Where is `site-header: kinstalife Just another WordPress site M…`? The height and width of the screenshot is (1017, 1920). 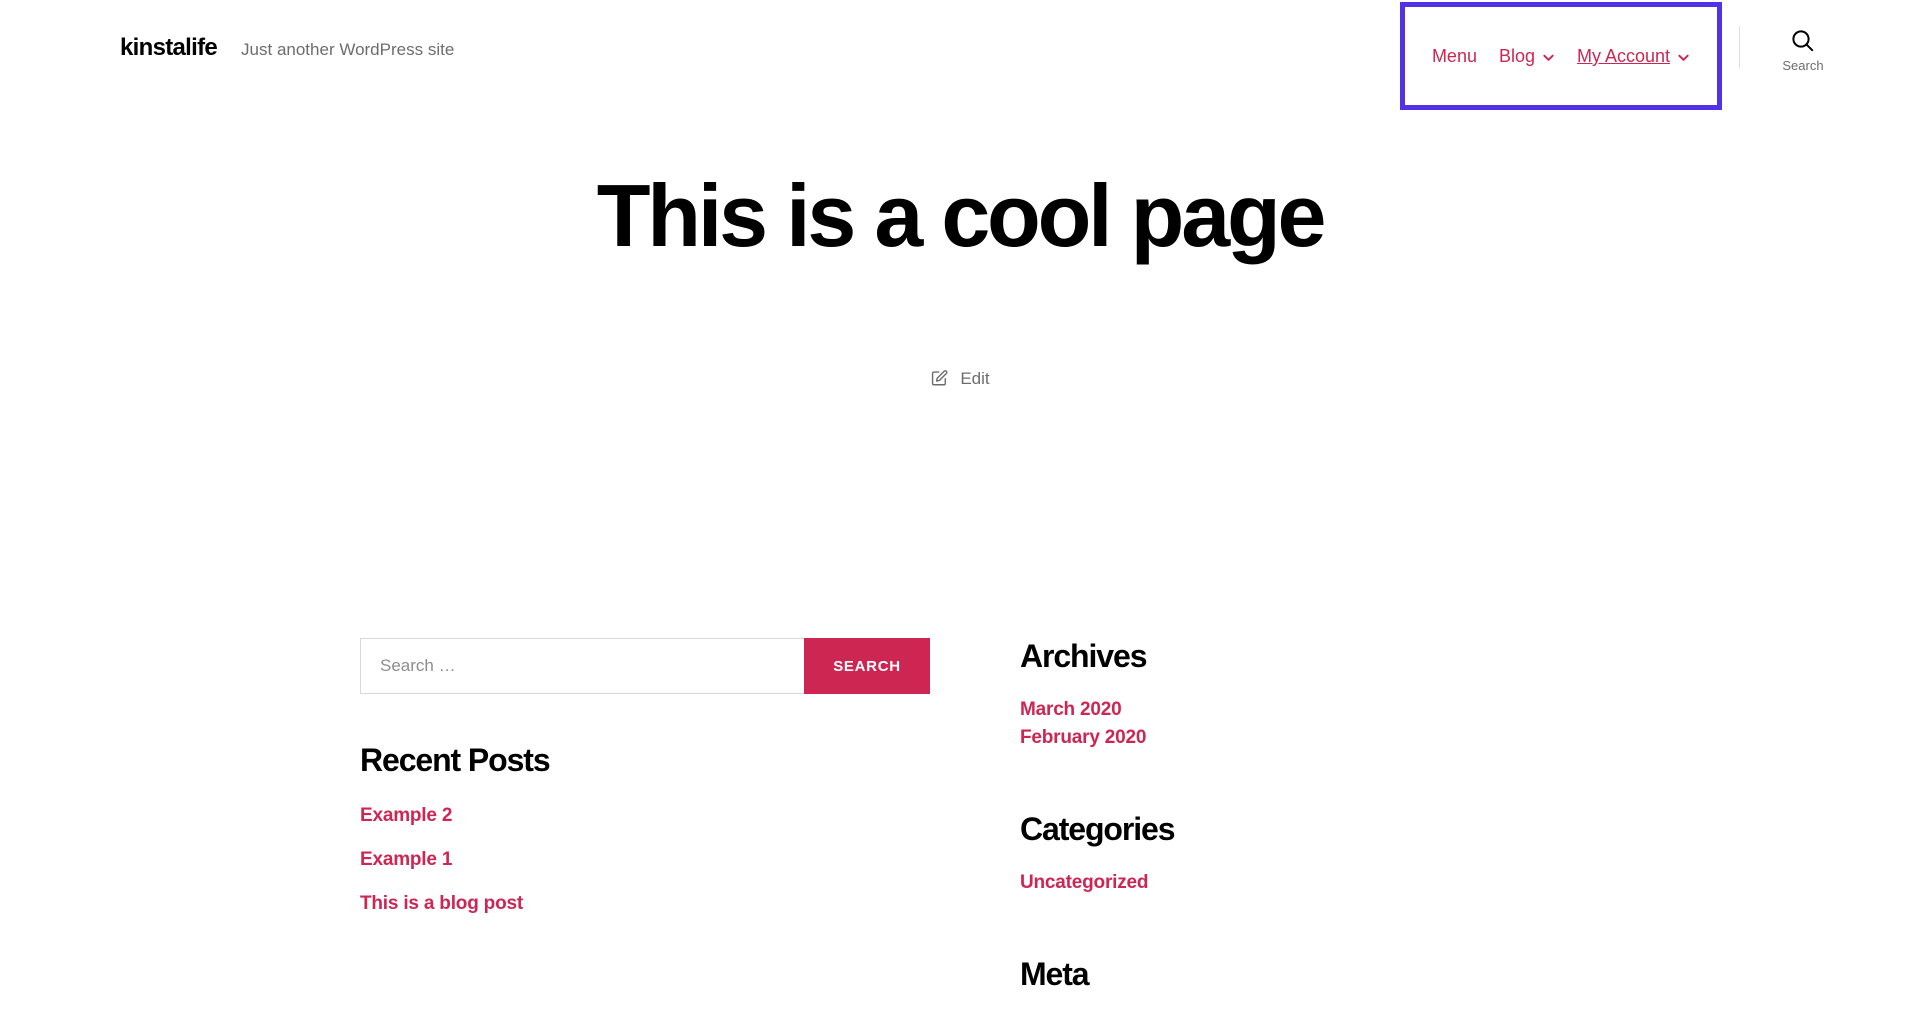 site-header: kinstalife Just another WordPress site M… is located at coordinates (960, 55).